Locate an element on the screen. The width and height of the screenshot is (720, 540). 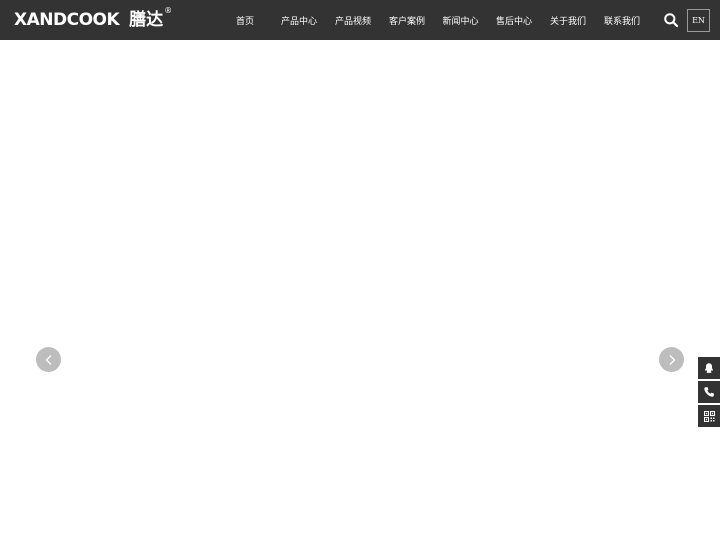
qq-icon is located at coordinates (709, 368).